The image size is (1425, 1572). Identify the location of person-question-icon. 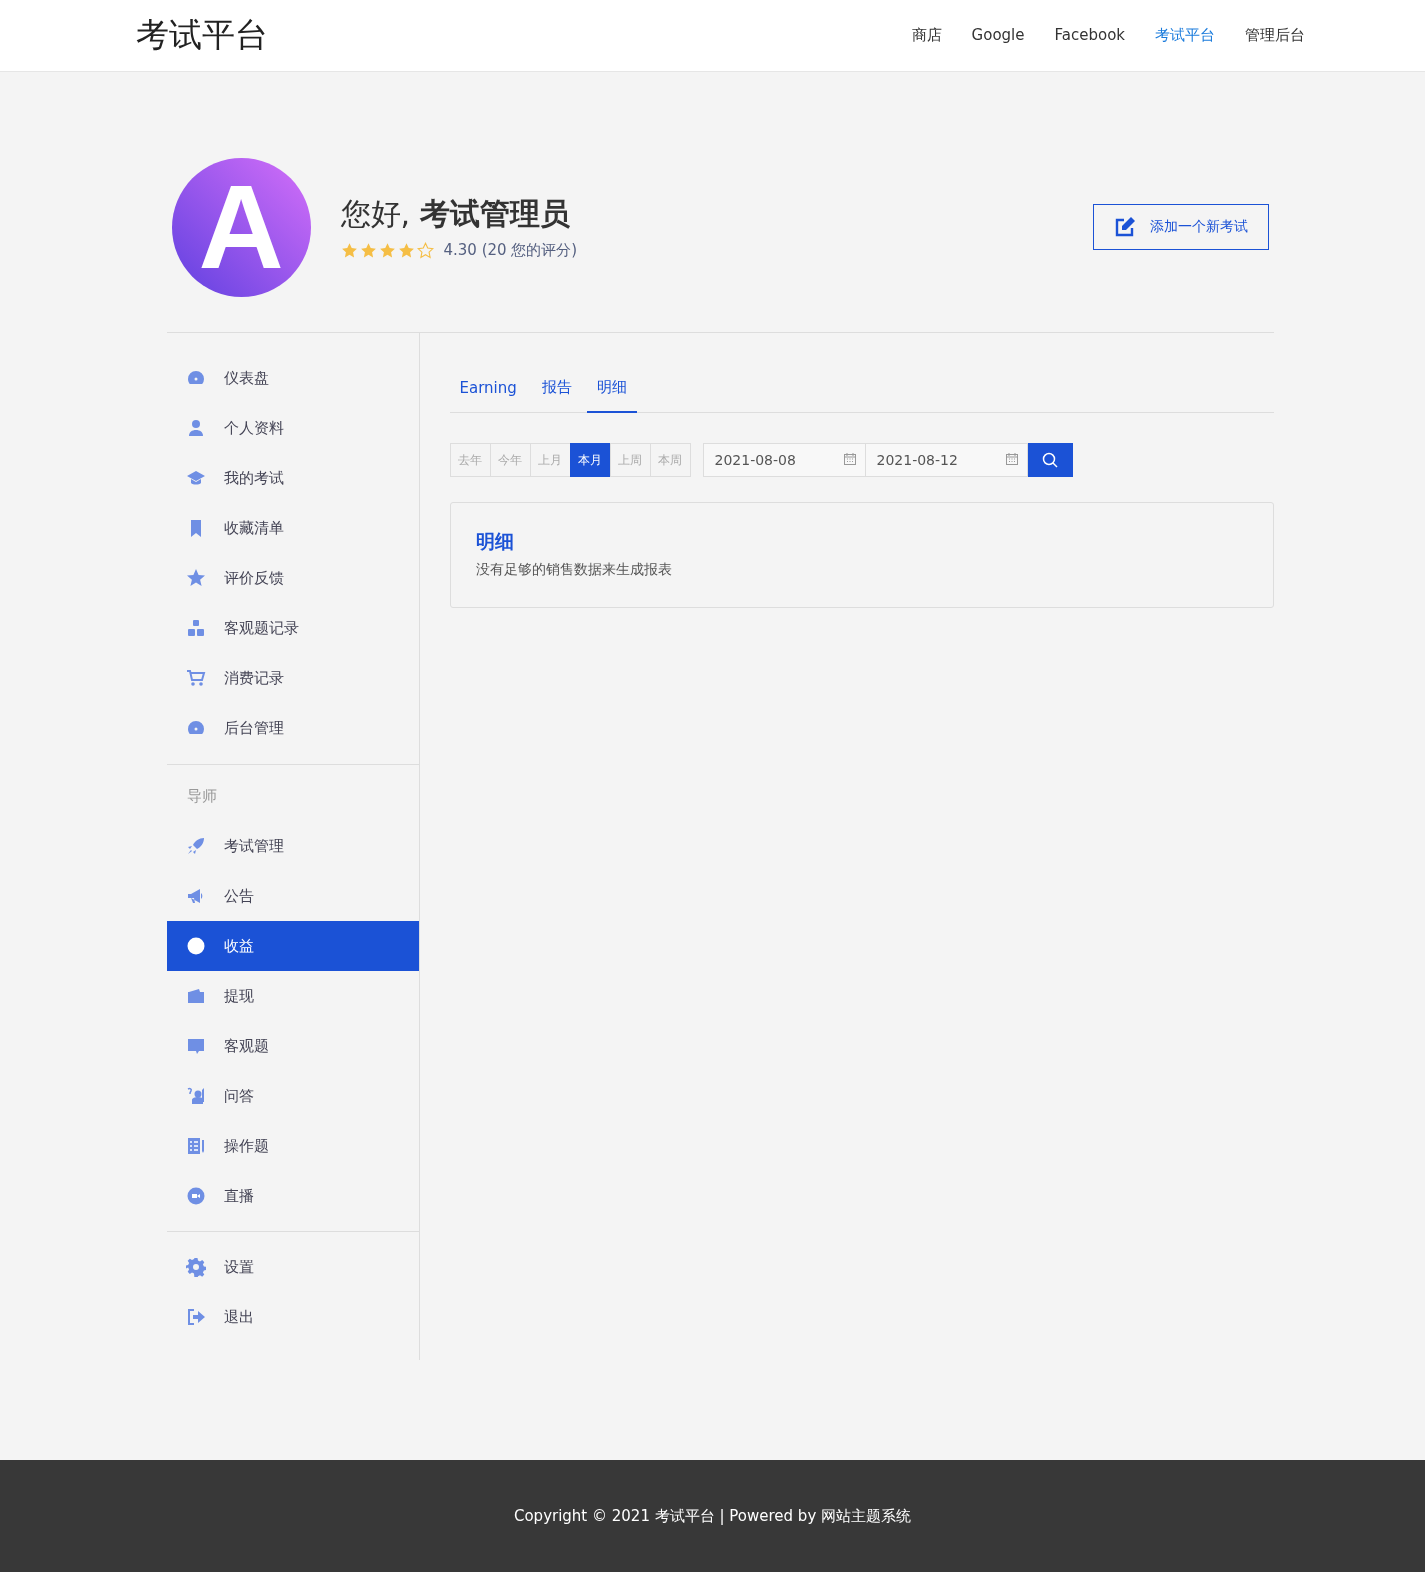
(195, 1096).